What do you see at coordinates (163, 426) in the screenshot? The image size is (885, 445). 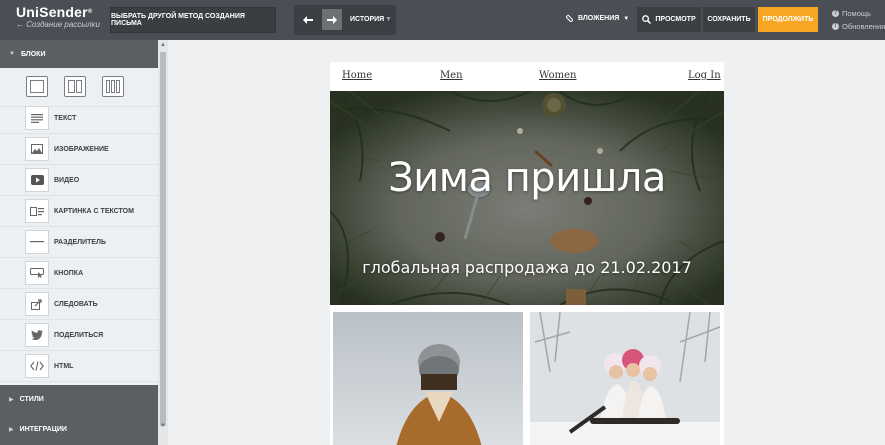 I see `scroll-down-arrow-icon: ▼` at bounding box center [163, 426].